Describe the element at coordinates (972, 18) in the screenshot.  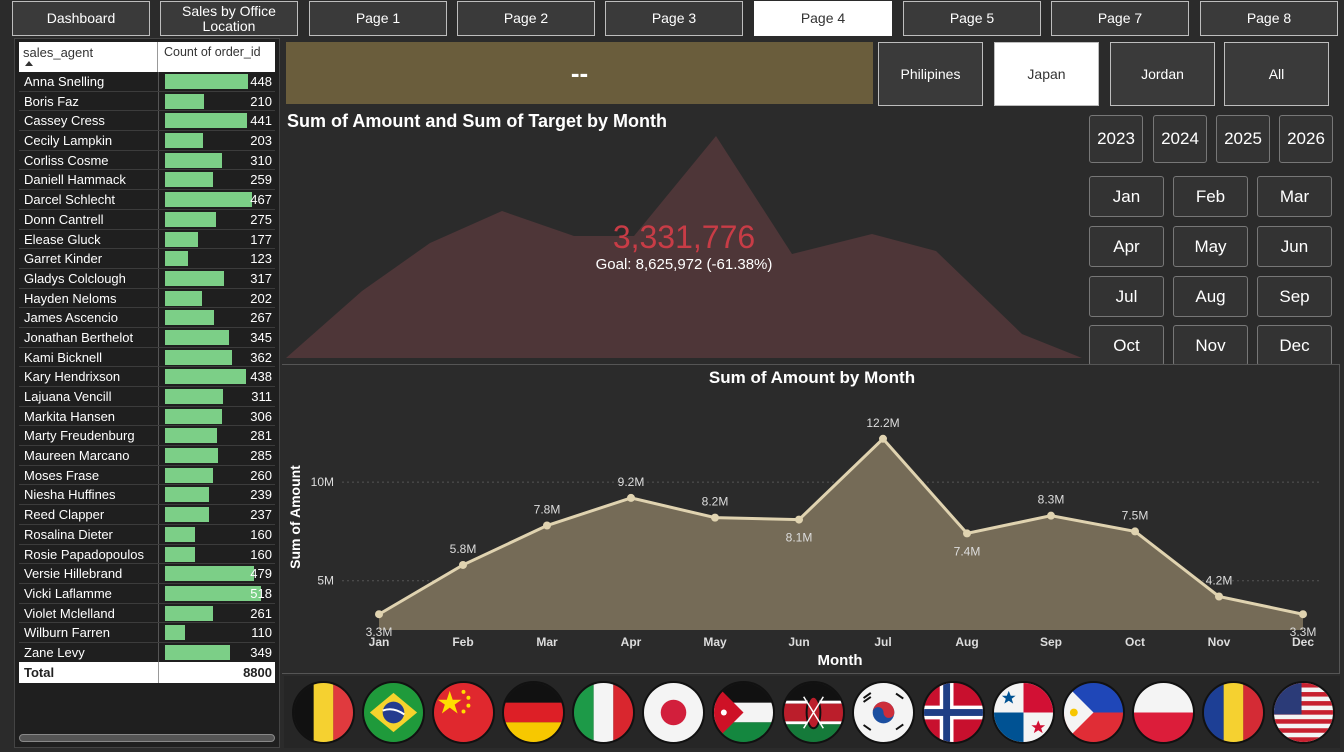
I see `nav-page-5: Page 5` at that location.